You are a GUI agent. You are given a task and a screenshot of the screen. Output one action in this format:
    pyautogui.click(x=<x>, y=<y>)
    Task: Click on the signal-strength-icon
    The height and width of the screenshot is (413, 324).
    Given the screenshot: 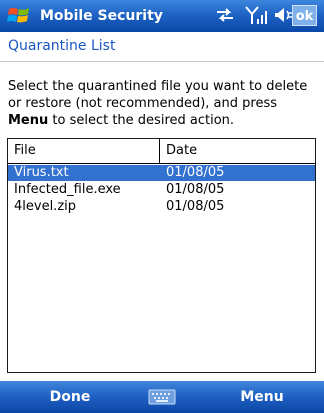 What is the action you would take?
    pyautogui.click(x=256, y=15)
    